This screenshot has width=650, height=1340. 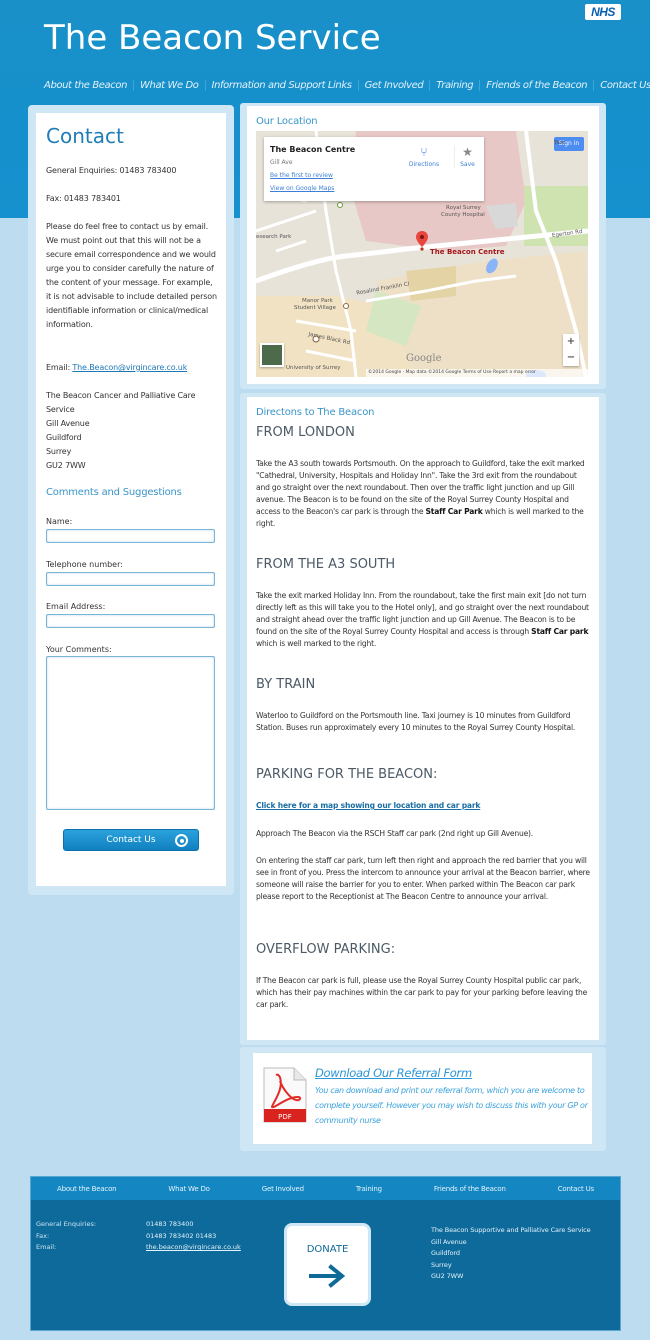 What do you see at coordinates (424, 358) in the screenshot?
I see `google-logo: Google` at bounding box center [424, 358].